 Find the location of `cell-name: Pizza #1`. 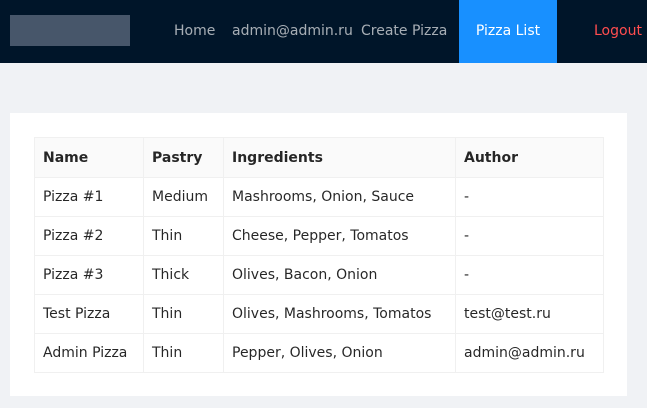

cell-name: Pizza #1 is located at coordinates (89, 197).